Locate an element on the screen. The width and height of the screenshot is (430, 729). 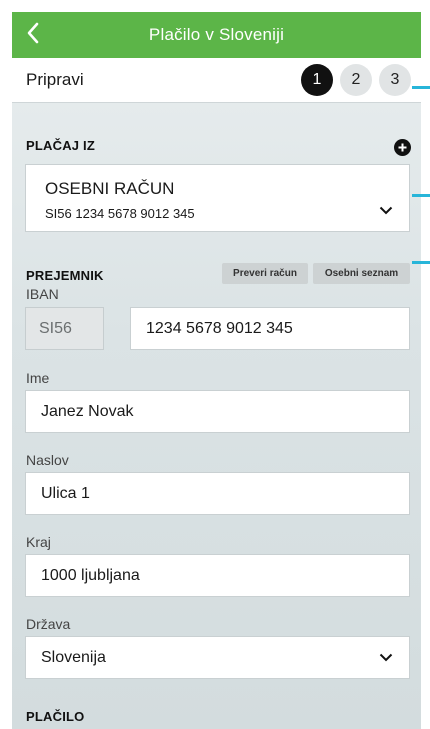
payer-section-title: PLAČAJ IZ is located at coordinates (60, 145).